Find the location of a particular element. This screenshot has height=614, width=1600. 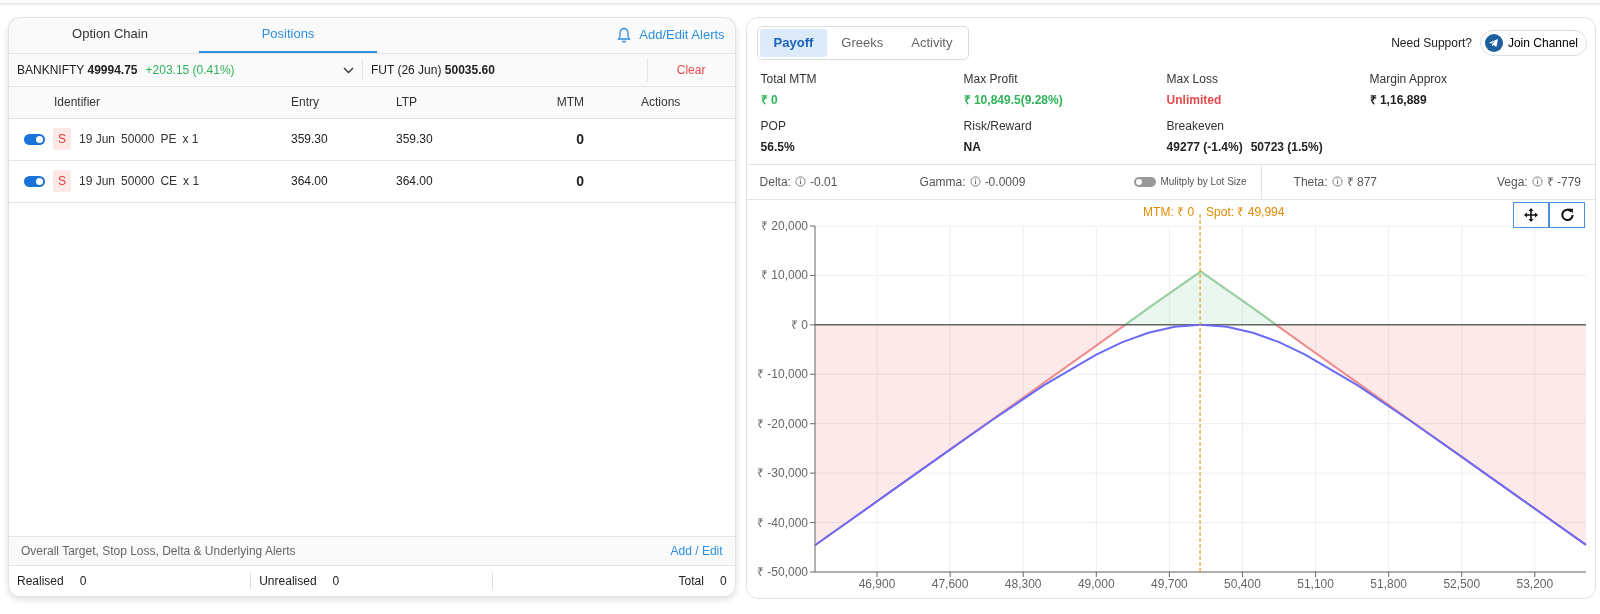

entry-price: 364.00 is located at coordinates (309, 181).